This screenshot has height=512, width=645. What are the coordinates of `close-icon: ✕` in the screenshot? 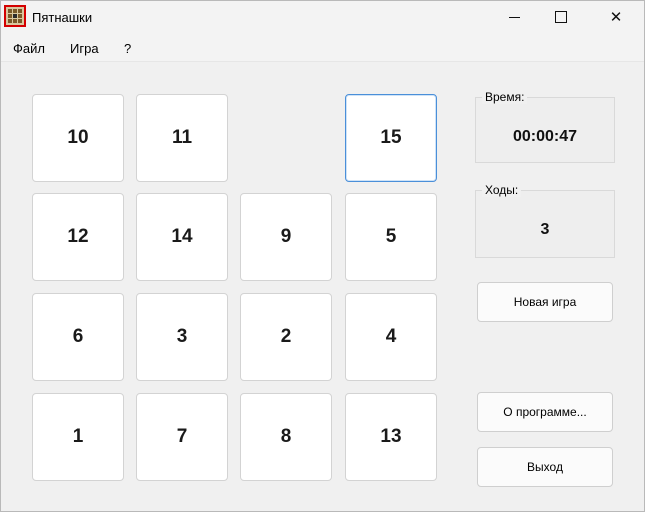 It's located at (616, 17).